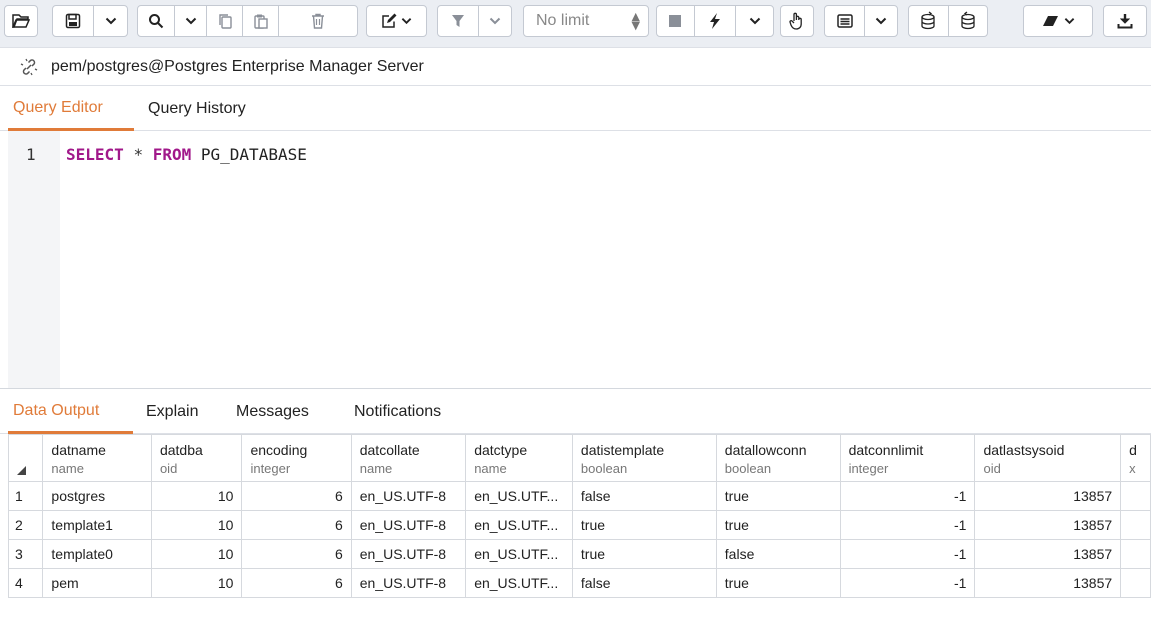 The width and height of the screenshot is (1151, 628). I want to click on column-header: datdba oid, so click(196, 458).